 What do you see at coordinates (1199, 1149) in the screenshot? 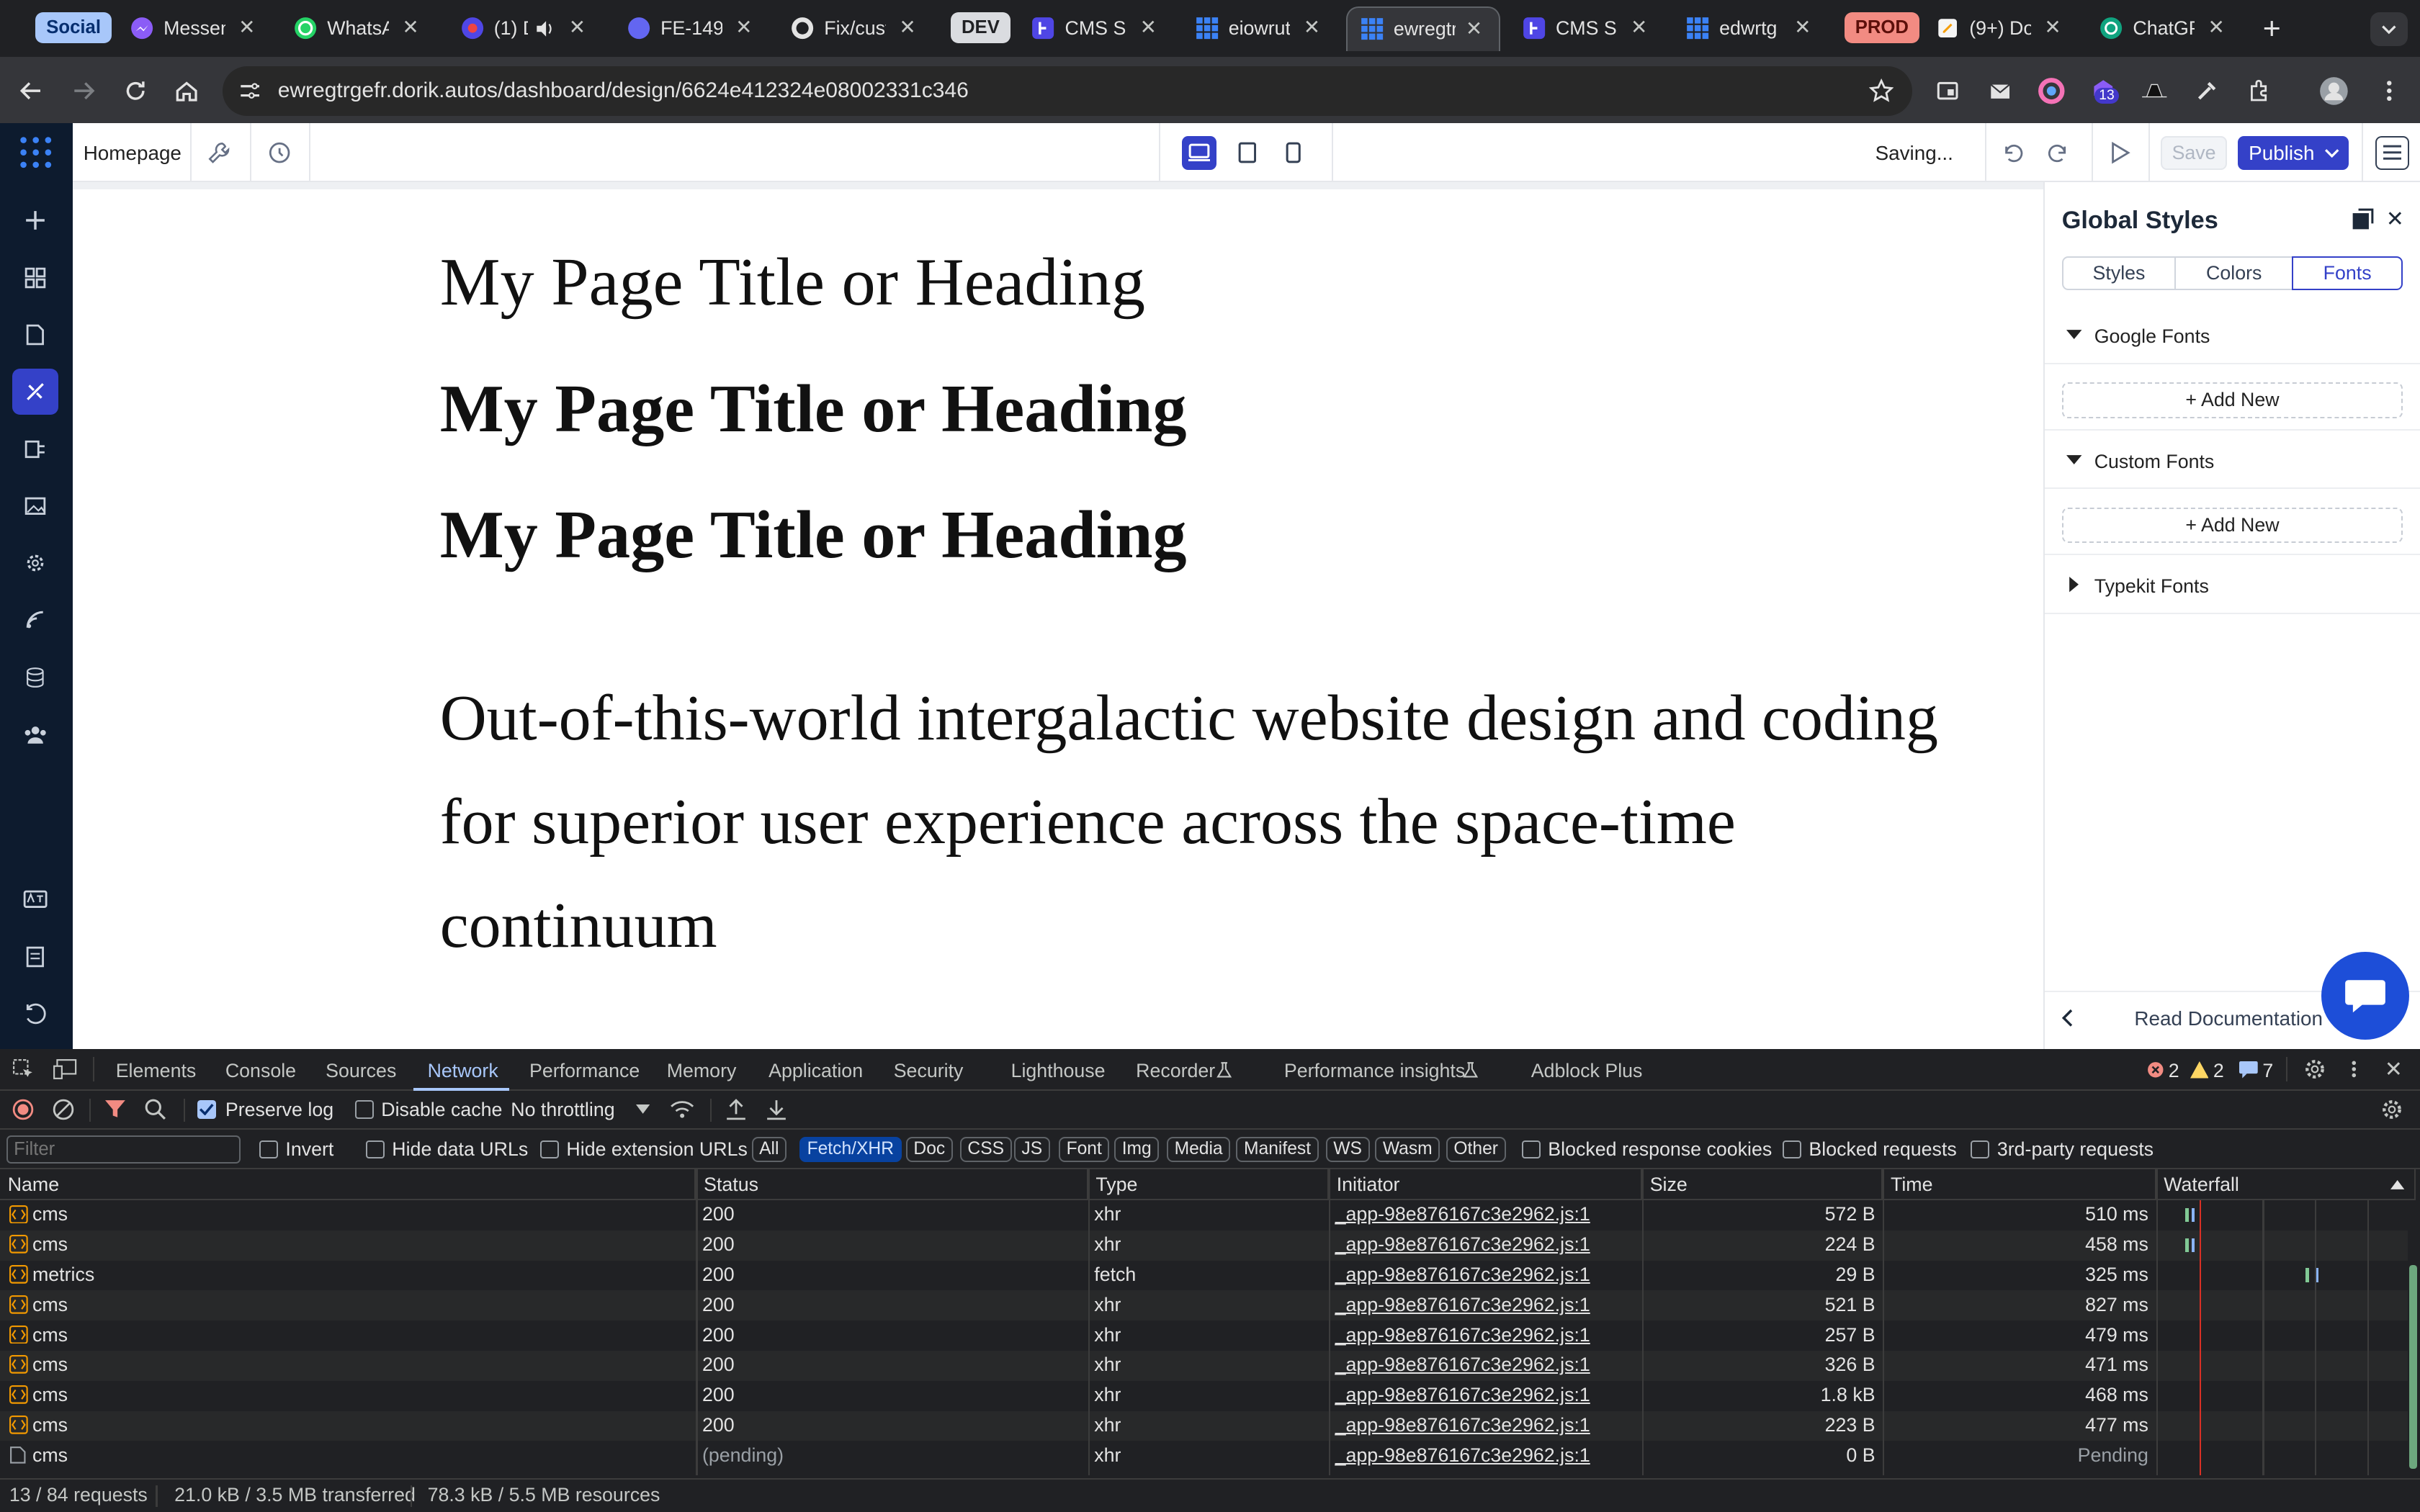
I see `filter-chip-media: Media` at bounding box center [1199, 1149].